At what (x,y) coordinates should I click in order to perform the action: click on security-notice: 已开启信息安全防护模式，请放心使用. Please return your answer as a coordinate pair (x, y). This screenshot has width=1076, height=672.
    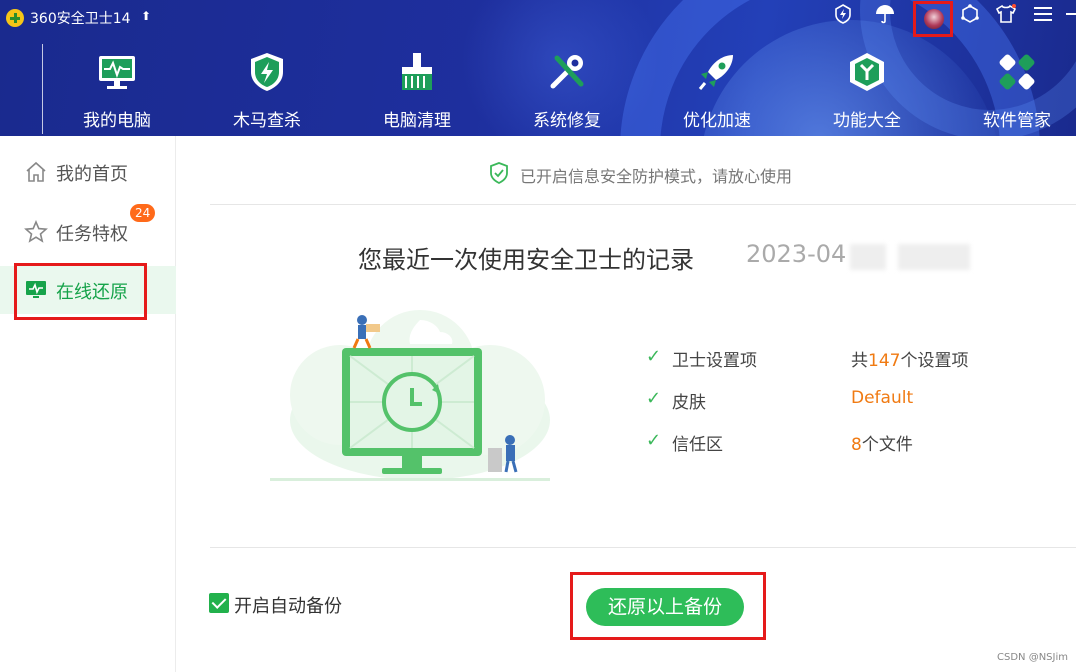
    Looking at the image, I should click on (643, 172).